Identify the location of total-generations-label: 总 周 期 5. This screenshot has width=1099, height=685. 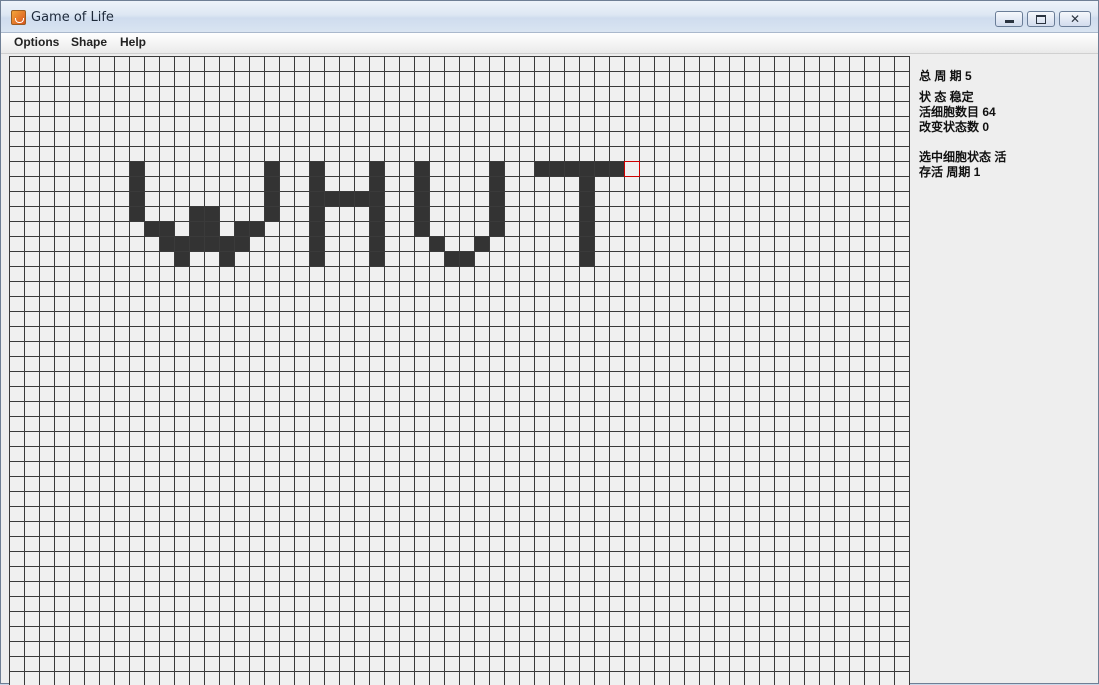
(945, 76).